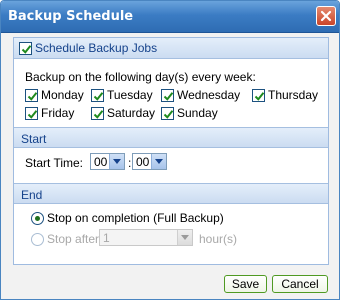  I want to click on day-label: Tuesday, so click(130, 95).